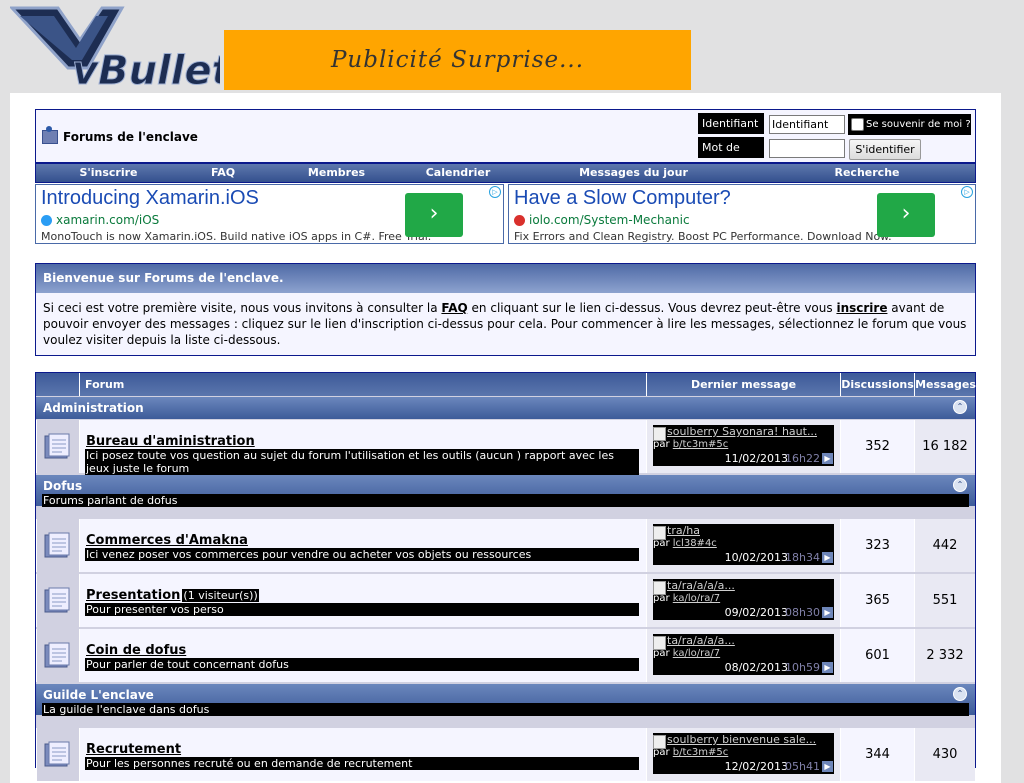  What do you see at coordinates (167, 540) in the screenshot?
I see `forum-name-link: Commerces d'Amakna` at bounding box center [167, 540].